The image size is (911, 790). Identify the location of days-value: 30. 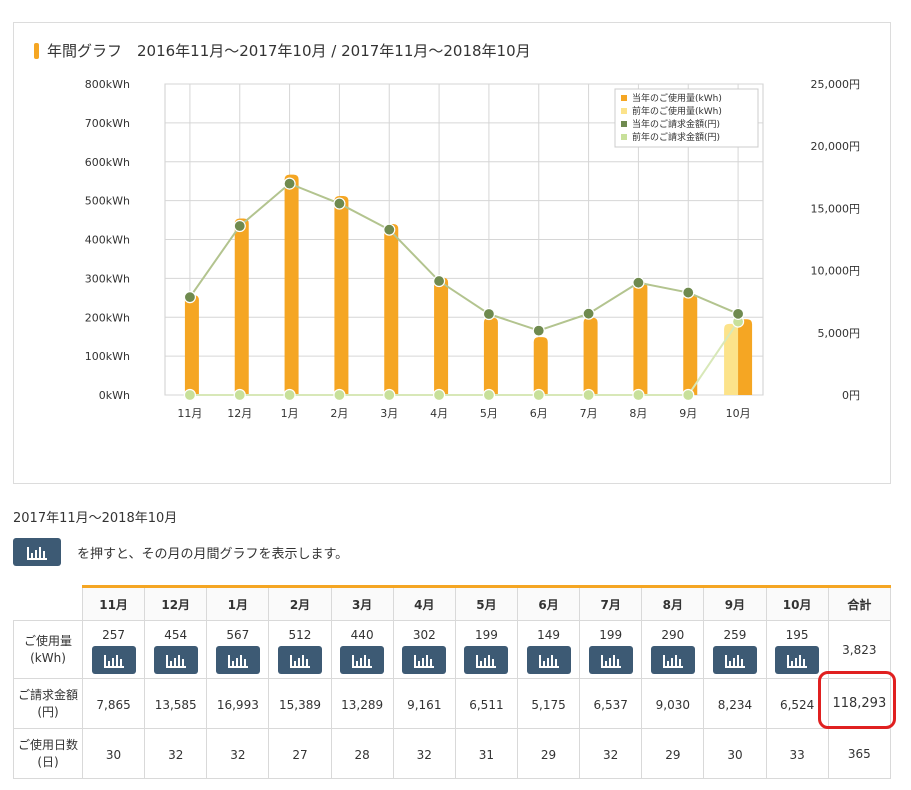
(113, 754).